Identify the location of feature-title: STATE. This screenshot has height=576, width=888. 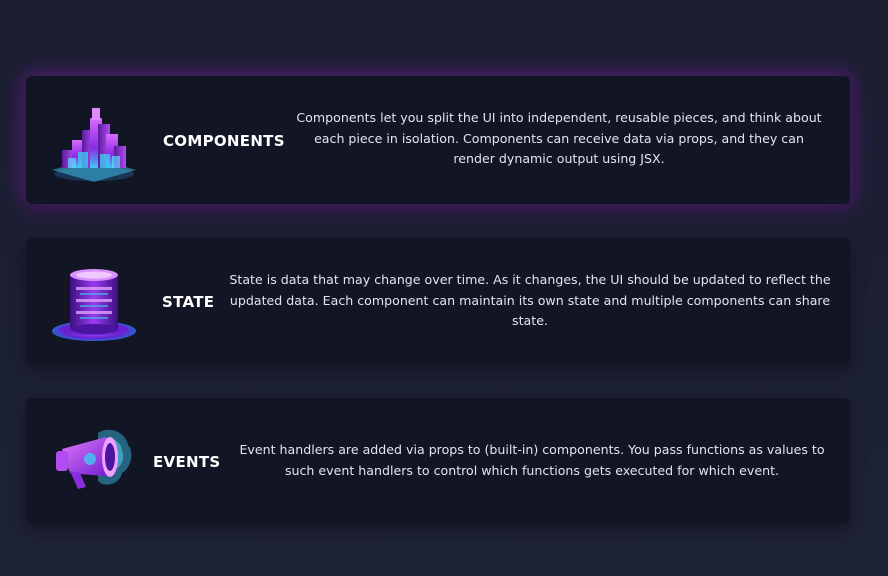
(188, 302).